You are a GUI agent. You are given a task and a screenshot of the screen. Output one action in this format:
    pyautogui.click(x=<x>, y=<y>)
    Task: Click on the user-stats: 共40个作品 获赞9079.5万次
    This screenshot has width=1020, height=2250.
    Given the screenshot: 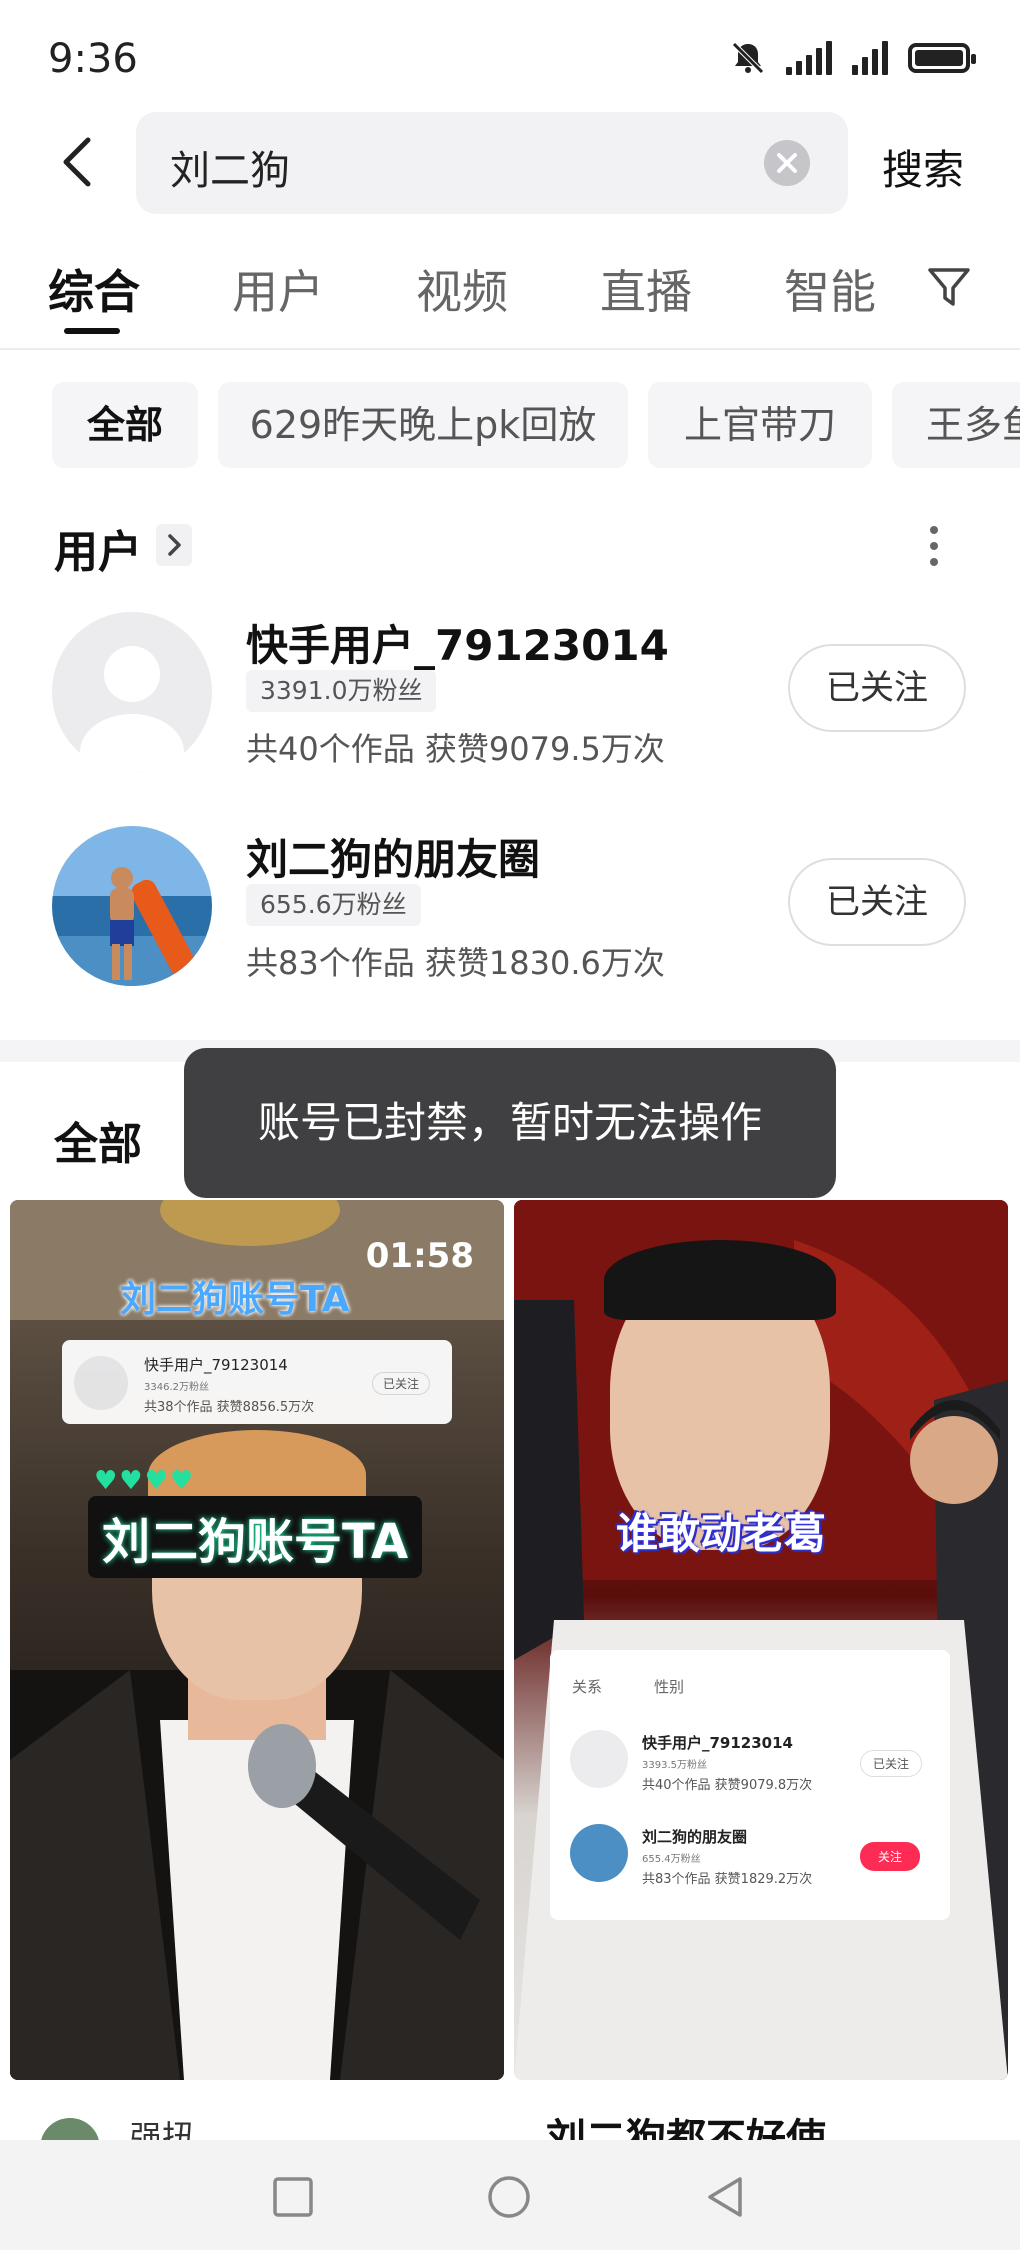 What is the action you would take?
    pyautogui.click(x=455, y=749)
    